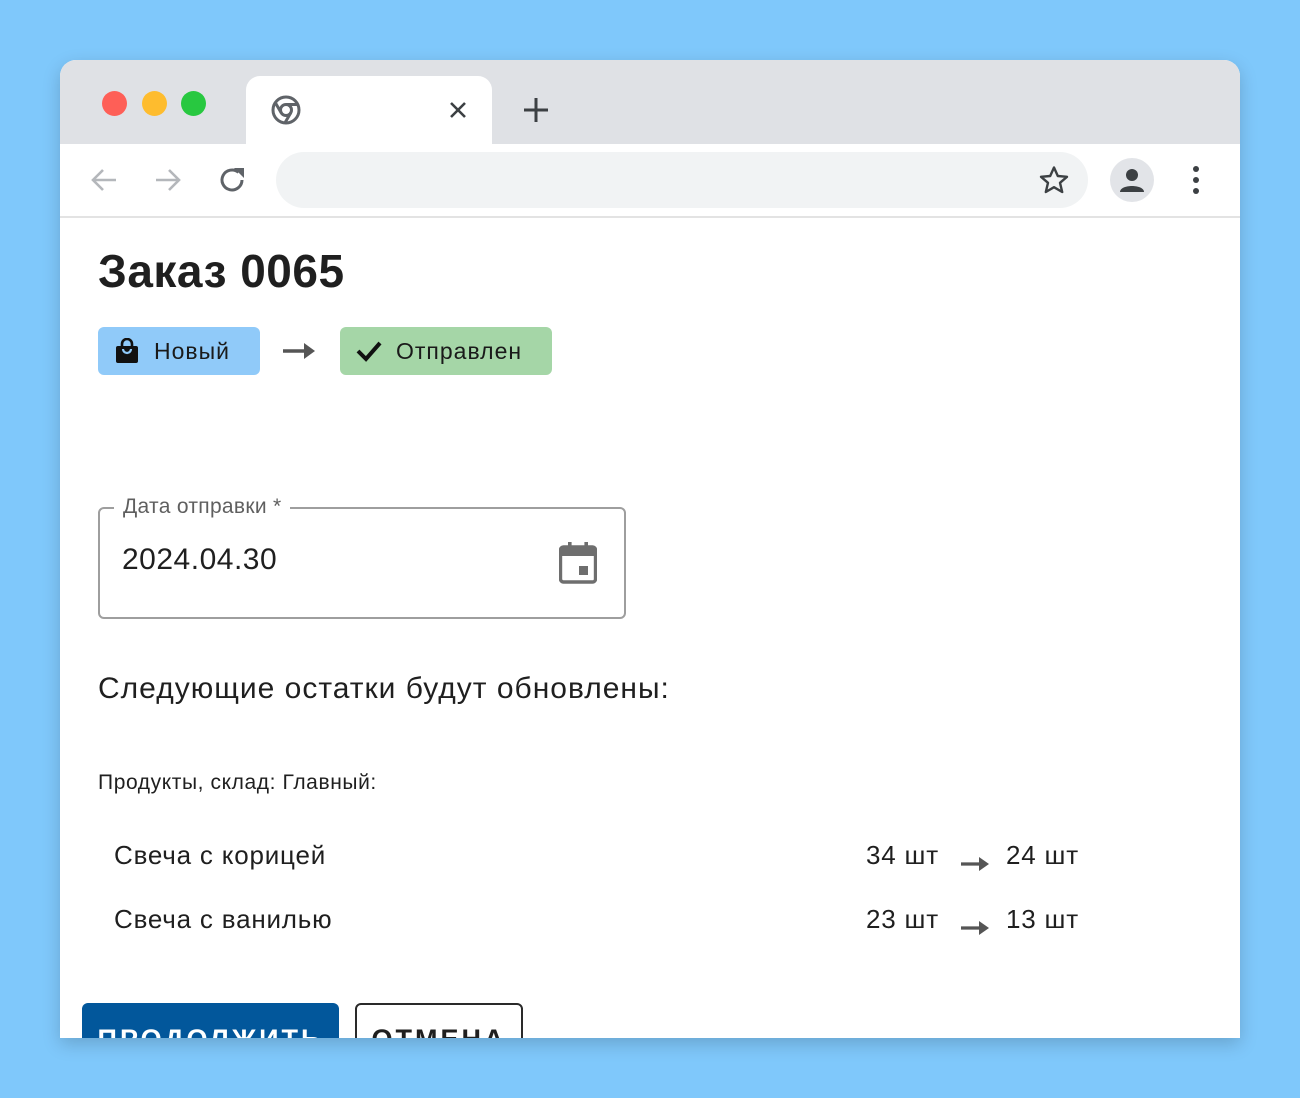 The width and height of the screenshot is (1300, 1098). Describe the element at coordinates (1132, 180) in the screenshot. I see `profile-avatar-icon` at that location.